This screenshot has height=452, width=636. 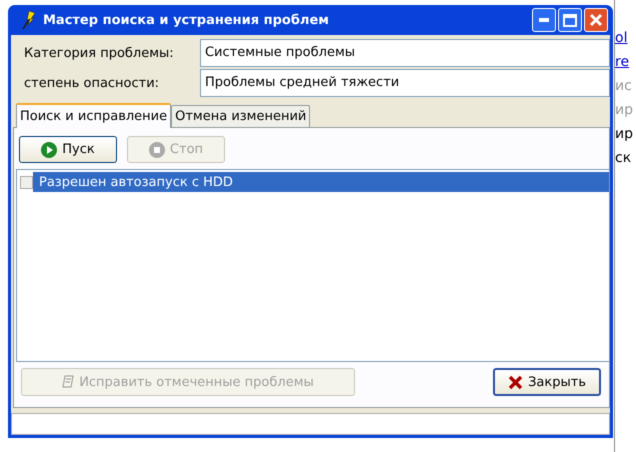 What do you see at coordinates (98, 53) in the screenshot?
I see `field-label: Категория проблемы:` at bounding box center [98, 53].